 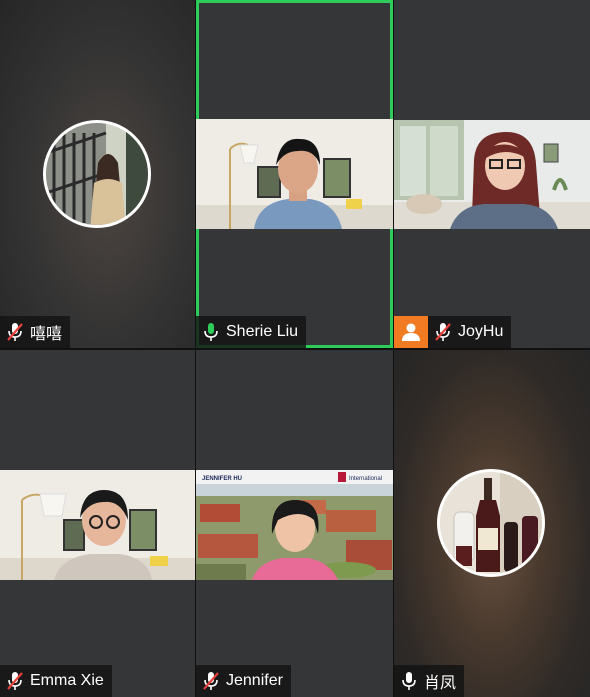 What do you see at coordinates (67, 680) in the screenshot?
I see `participant-name: Emma Xie` at bounding box center [67, 680].